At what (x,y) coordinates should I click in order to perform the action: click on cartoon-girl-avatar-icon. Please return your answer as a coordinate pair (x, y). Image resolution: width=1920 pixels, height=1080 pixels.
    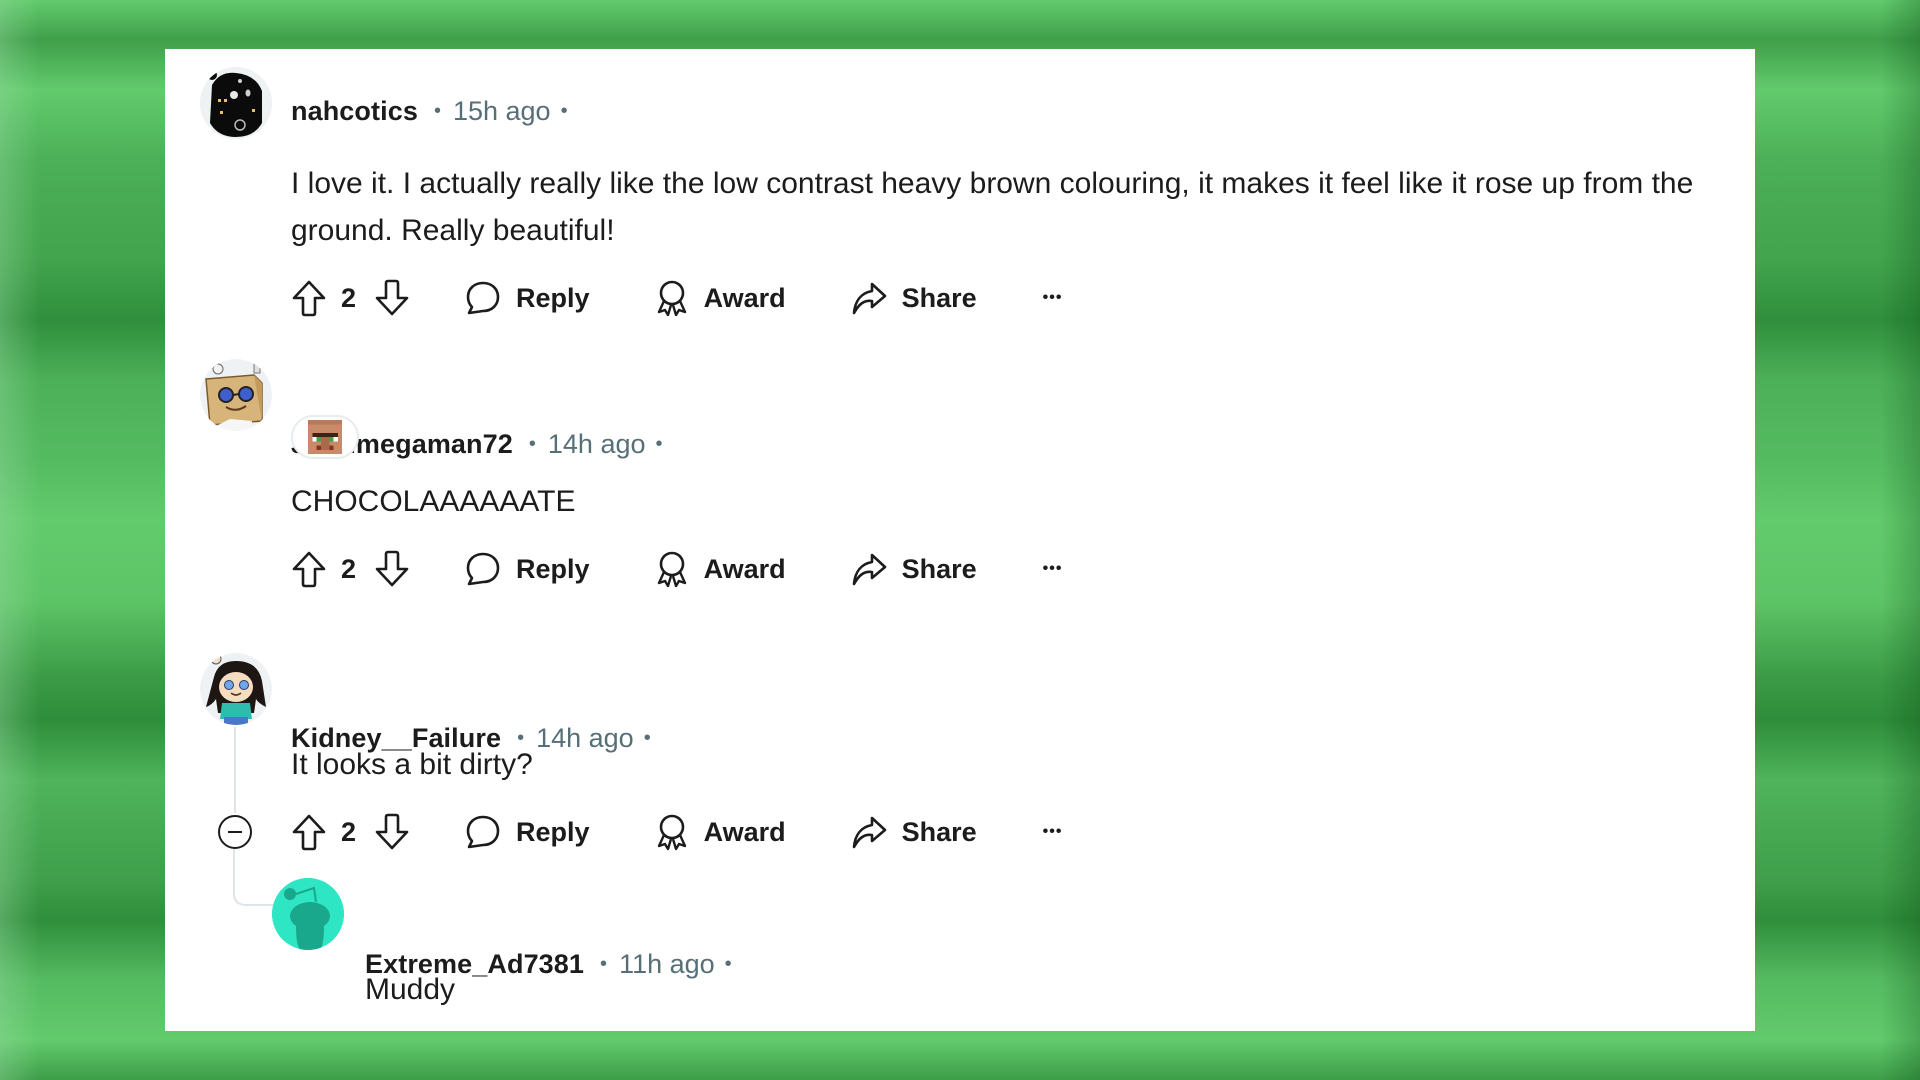
    Looking at the image, I should click on (236, 689).